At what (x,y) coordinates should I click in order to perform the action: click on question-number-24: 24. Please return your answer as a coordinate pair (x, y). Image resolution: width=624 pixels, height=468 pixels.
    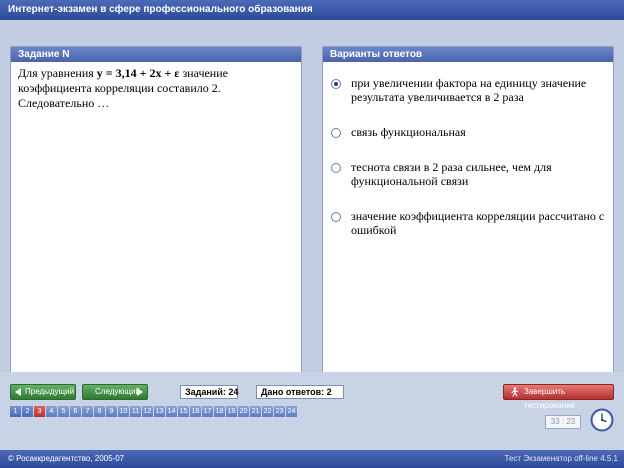
    Looking at the image, I should click on (291, 411).